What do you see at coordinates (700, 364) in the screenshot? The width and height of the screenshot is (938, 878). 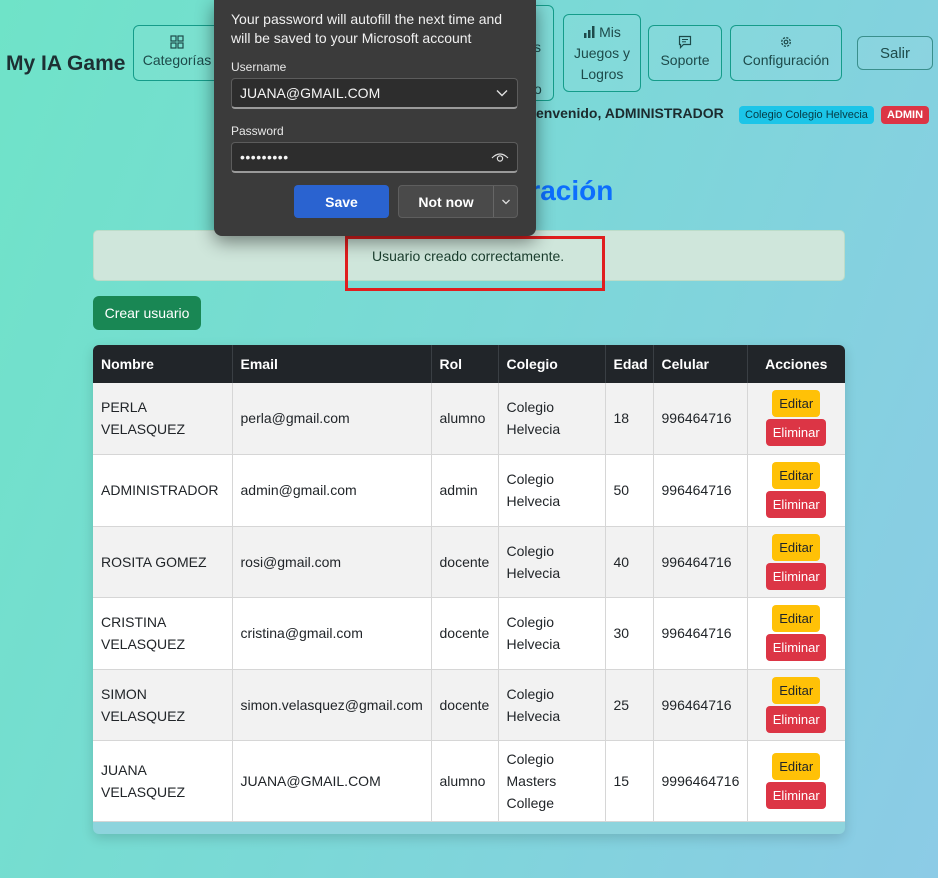 I see `header-celular: Celular` at bounding box center [700, 364].